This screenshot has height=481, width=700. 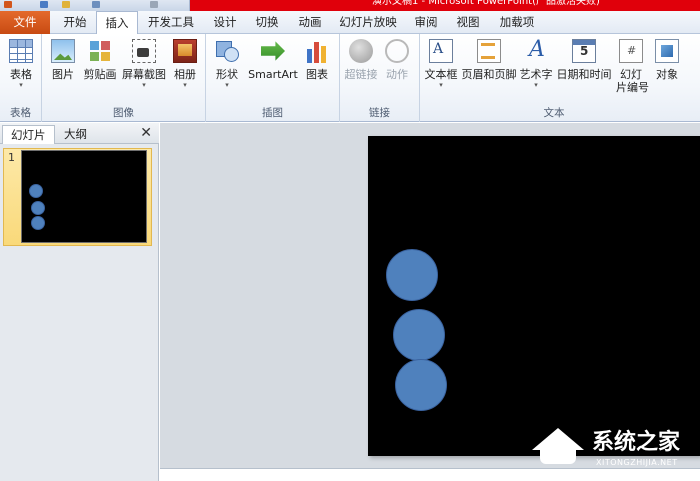 I want to click on hyperlink-button-label: 超链接, so click(x=361, y=74).